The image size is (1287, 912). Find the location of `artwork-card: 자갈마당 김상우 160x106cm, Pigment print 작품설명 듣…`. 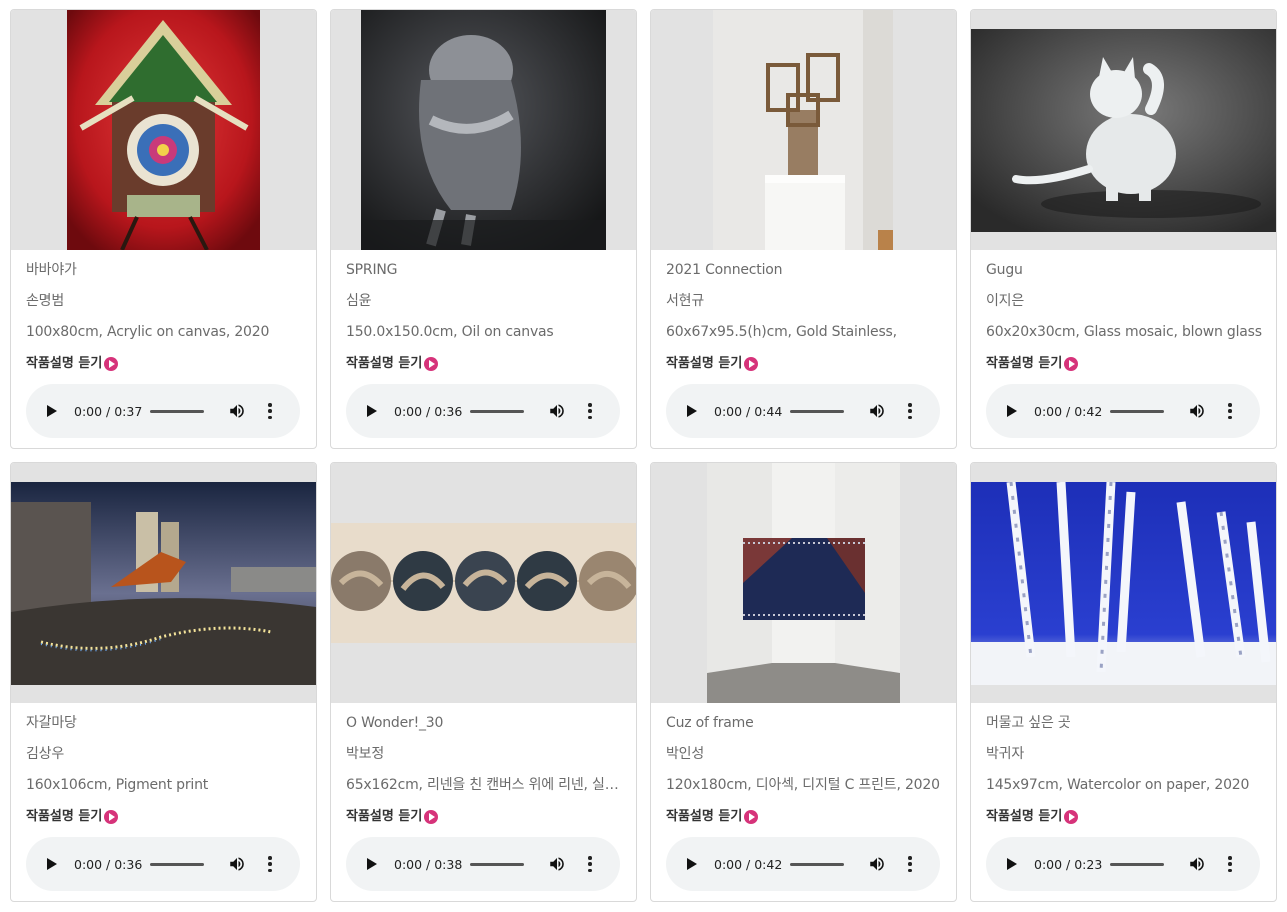

artwork-card: 자갈마당 김상우 160x106cm, Pigment print 작품설명 듣… is located at coordinates (163, 682).